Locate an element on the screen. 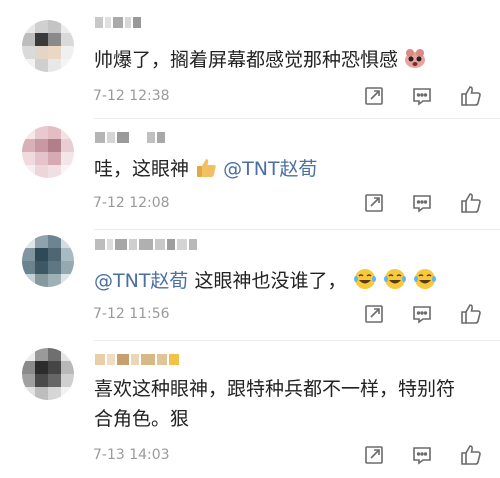  comment-text: 喜欢这种眼神，跟特种兵都不一样，特别符 合角色。狠 is located at coordinates (274, 404).